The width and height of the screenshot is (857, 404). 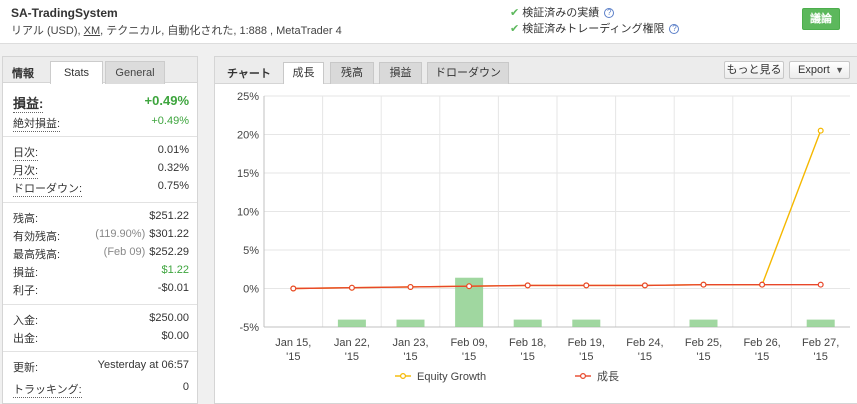 What do you see at coordinates (221, 31) in the screenshot?
I see `meta-suffix: , テクニカル, 自動化された, 1:888 , MetaTrader 4` at bounding box center [221, 31].